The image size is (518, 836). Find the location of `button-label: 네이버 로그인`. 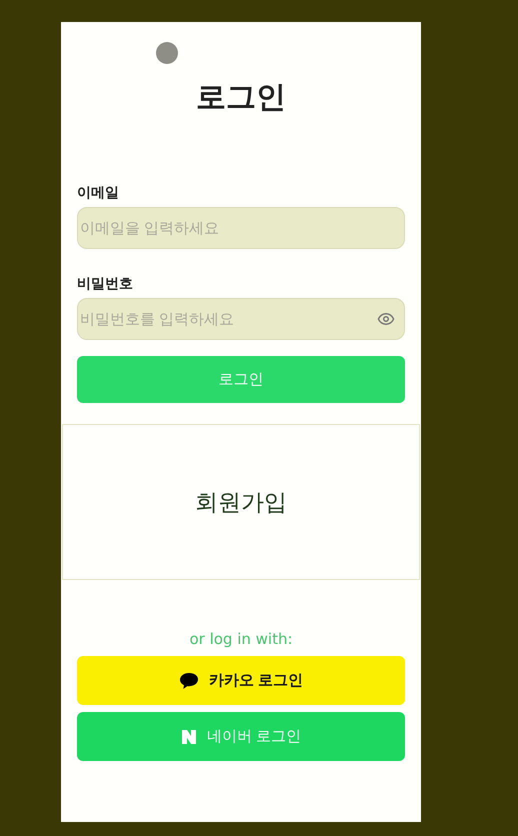

button-label: 네이버 로그인 is located at coordinates (254, 736).